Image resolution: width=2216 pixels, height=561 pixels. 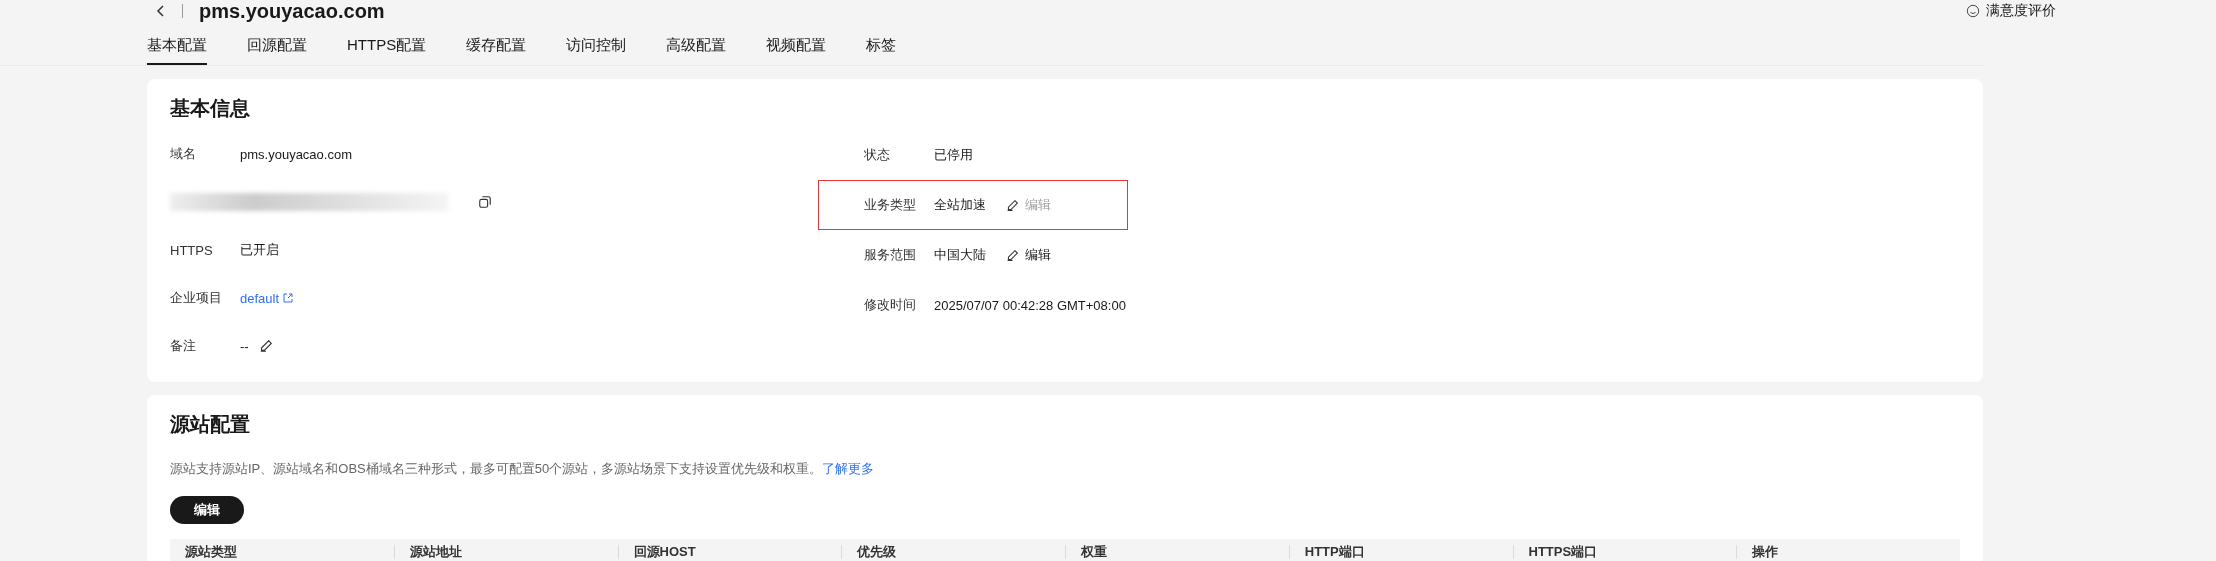 What do you see at coordinates (1624, 552) in the screenshot?
I see `column-header: HTTPS端口` at bounding box center [1624, 552].